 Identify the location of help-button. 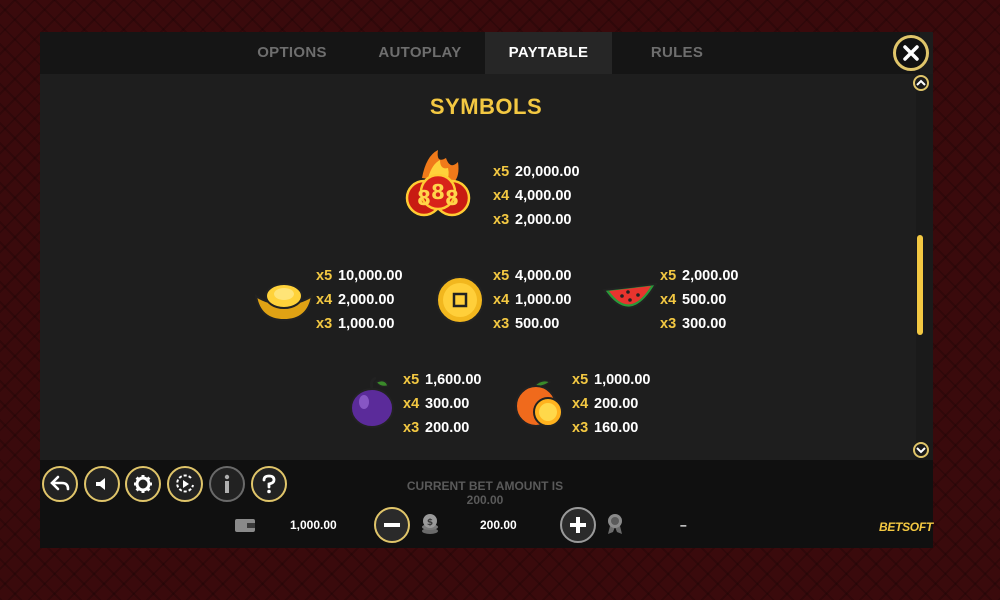
(269, 484).